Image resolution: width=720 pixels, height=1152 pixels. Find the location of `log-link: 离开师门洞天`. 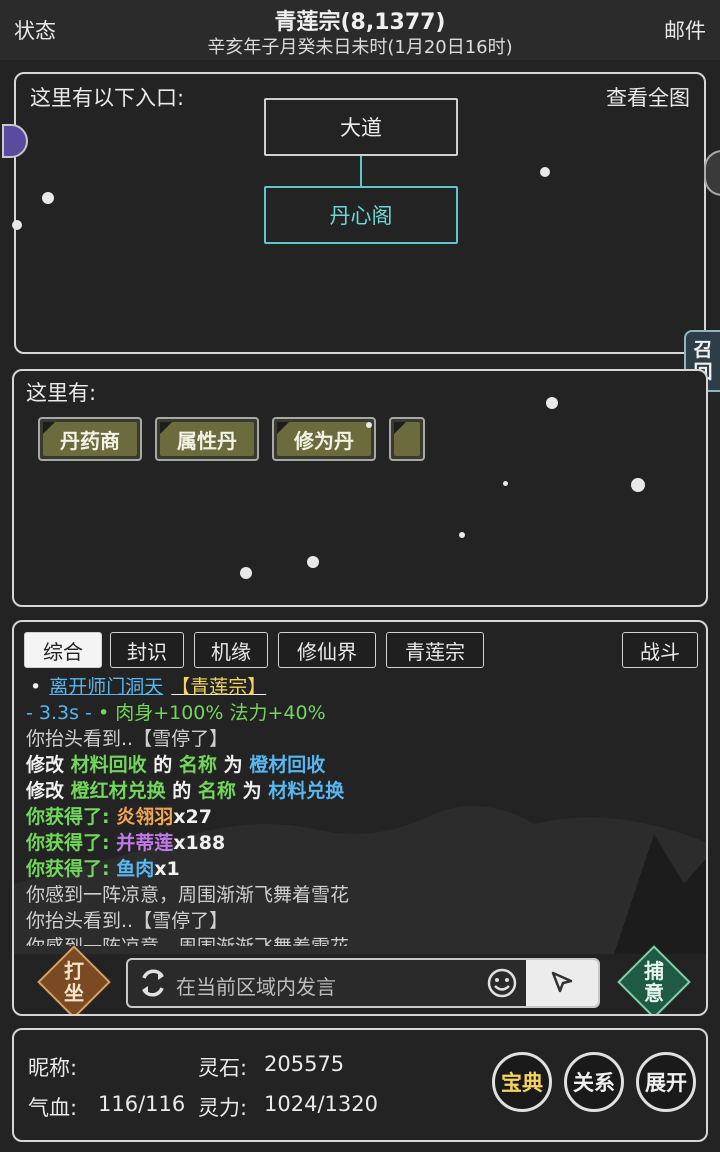

log-link: 离开师门洞天 is located at coordinates (106, 687).